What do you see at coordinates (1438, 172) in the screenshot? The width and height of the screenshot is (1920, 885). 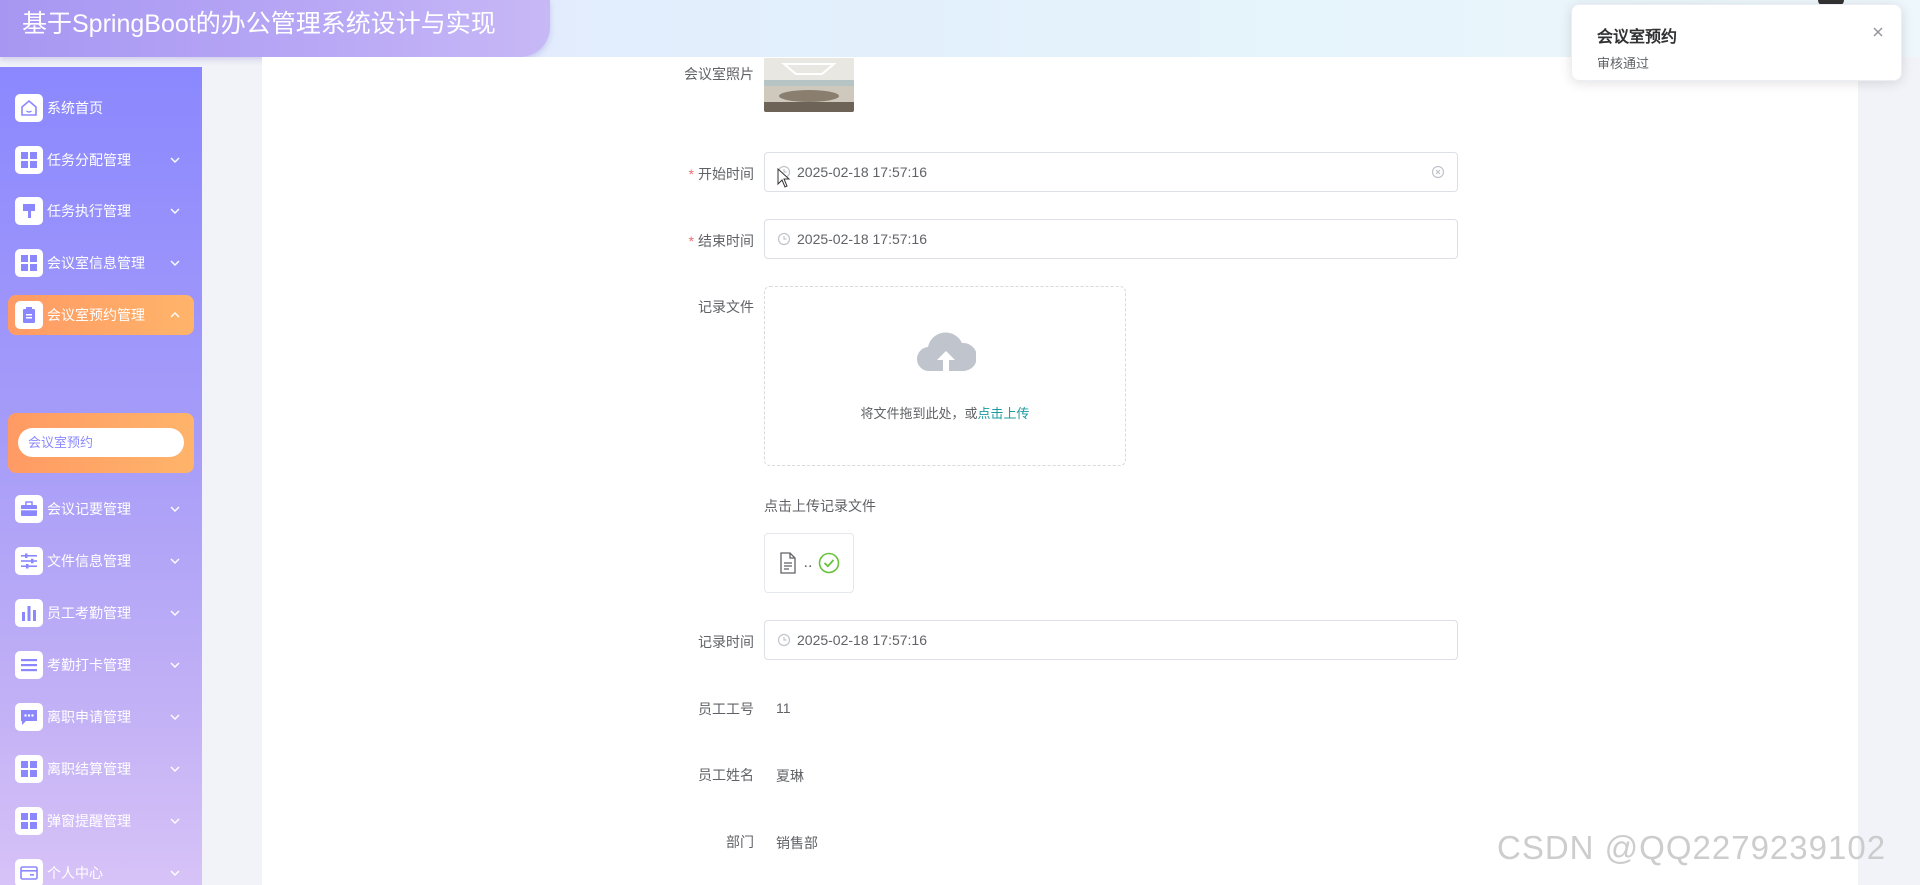 I see `clear-icon` at bounding box center [1438, 172].